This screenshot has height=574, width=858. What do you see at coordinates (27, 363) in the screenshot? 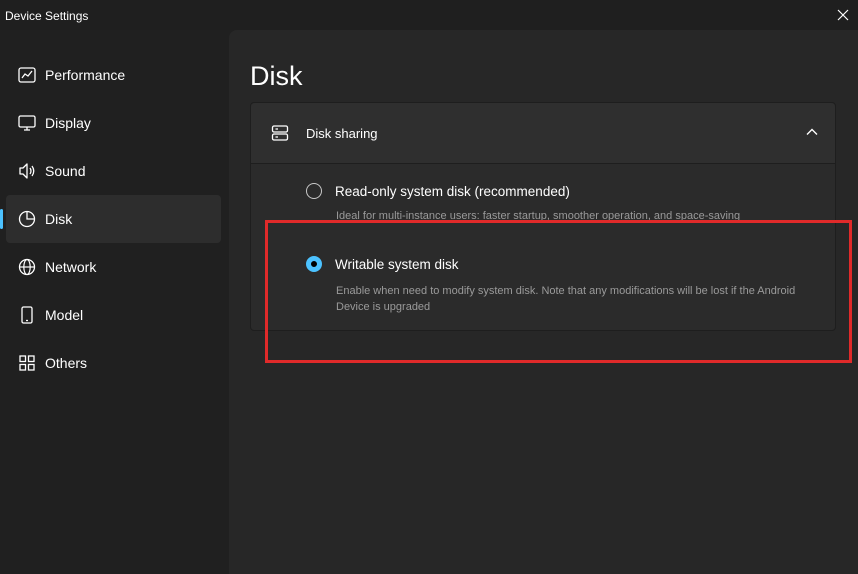
I see `grid-icon` at bounding box center [27, 363].